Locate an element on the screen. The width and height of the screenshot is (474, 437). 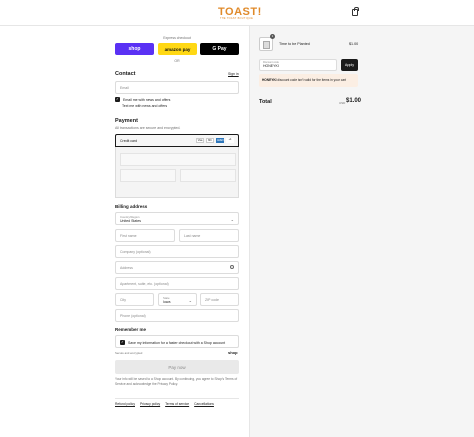
address-field: Address is located at coordinates (177, 267).